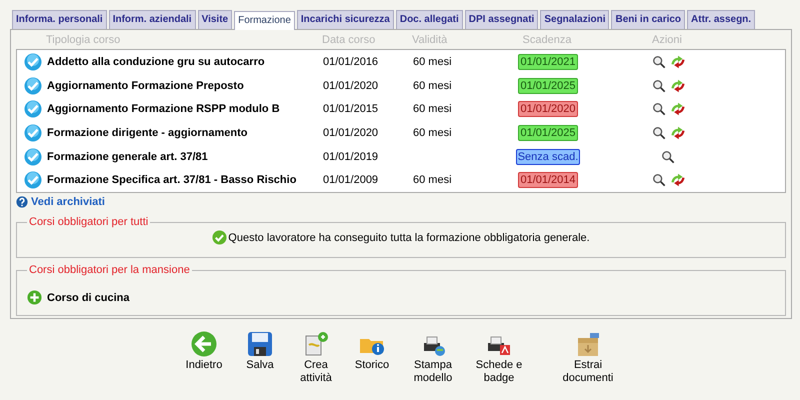 This screenshot has width=800, height=400. What do you see at coordinates (215, 19) in the screenshot?
I see `tab: Visite` at bounding box center [215, 19].